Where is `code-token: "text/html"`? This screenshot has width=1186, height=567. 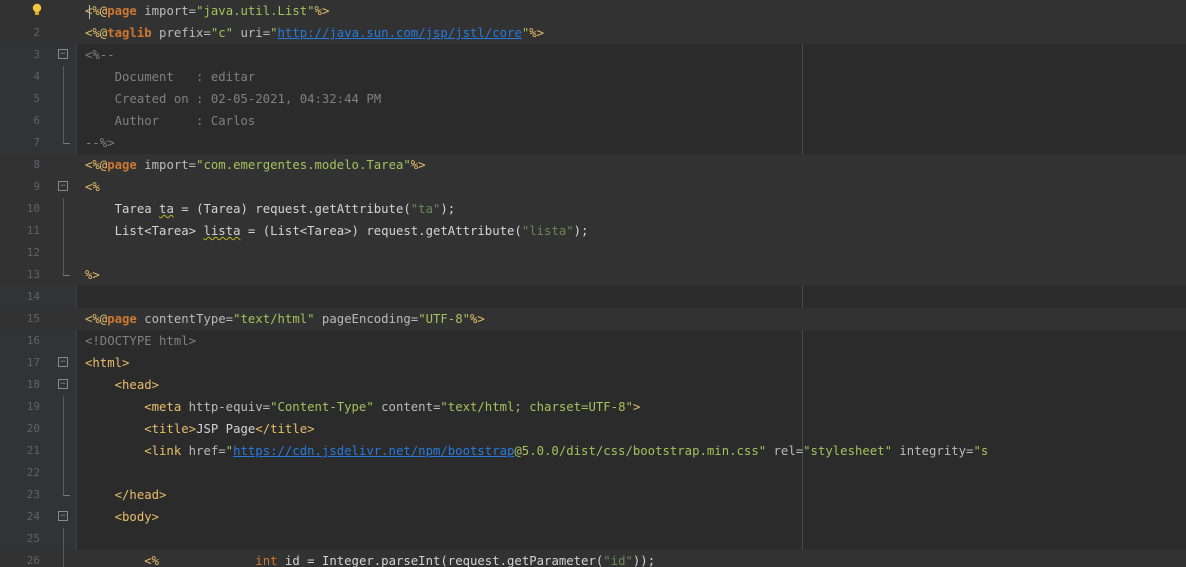 code-token: "text/html" is located at coordinates (274, 319).